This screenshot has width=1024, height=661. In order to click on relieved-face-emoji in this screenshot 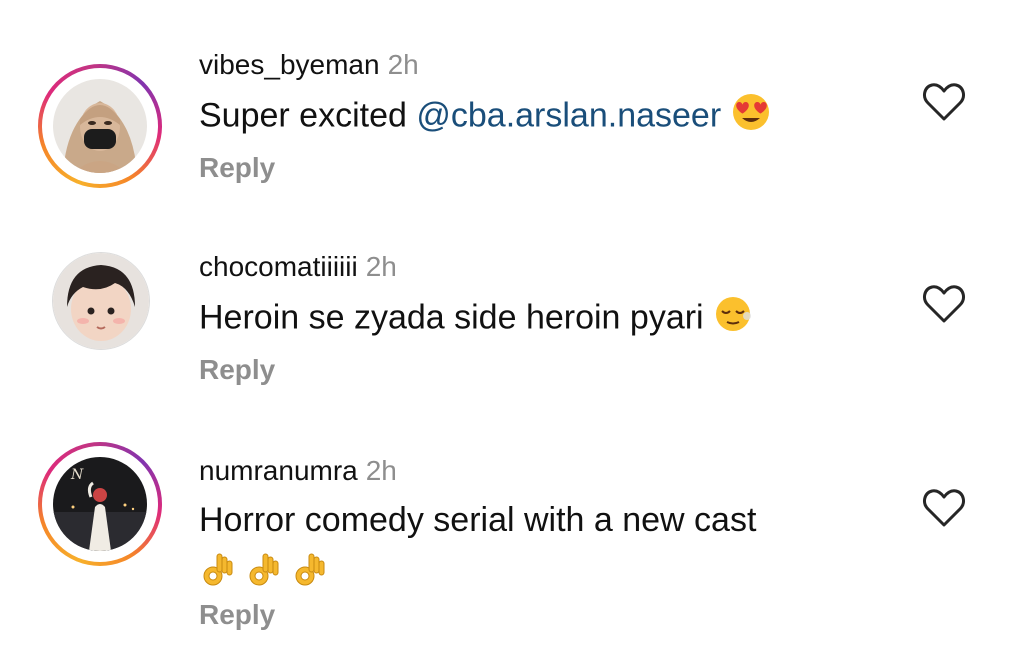, I will do `click(733, 319)`.